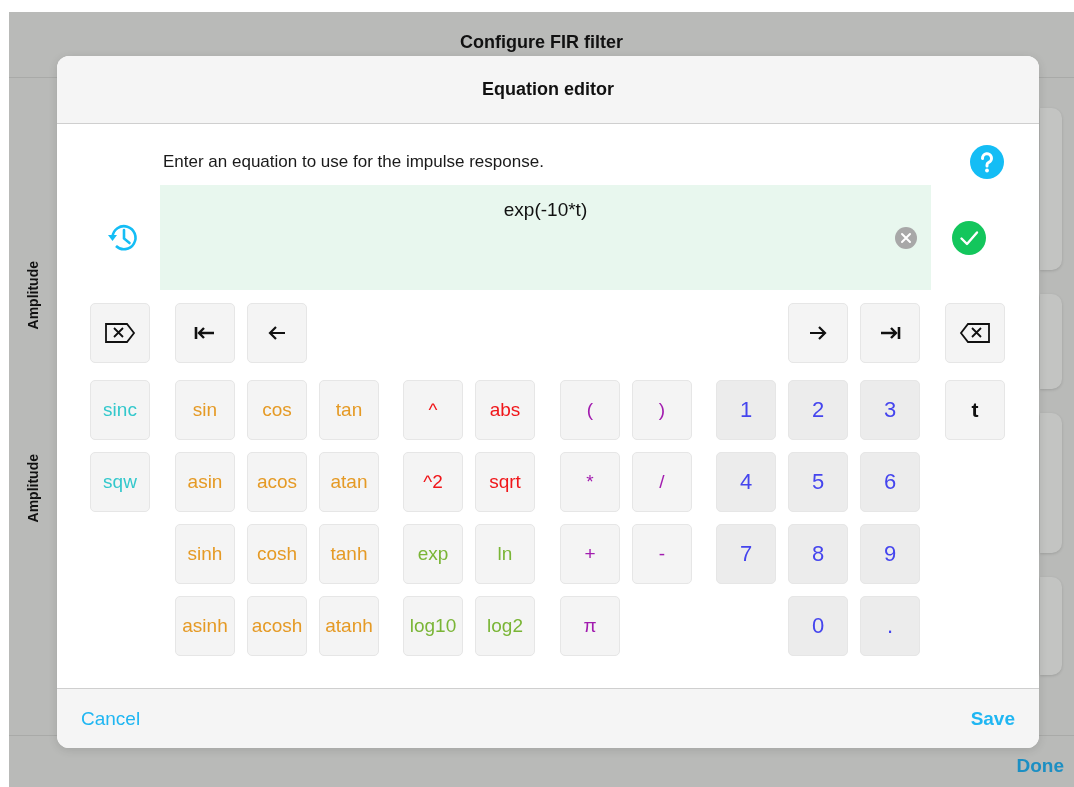 The height and width of the screenshot is (787, 1074). I want to click on dialog-title: Equation editor, so click(548, 89).